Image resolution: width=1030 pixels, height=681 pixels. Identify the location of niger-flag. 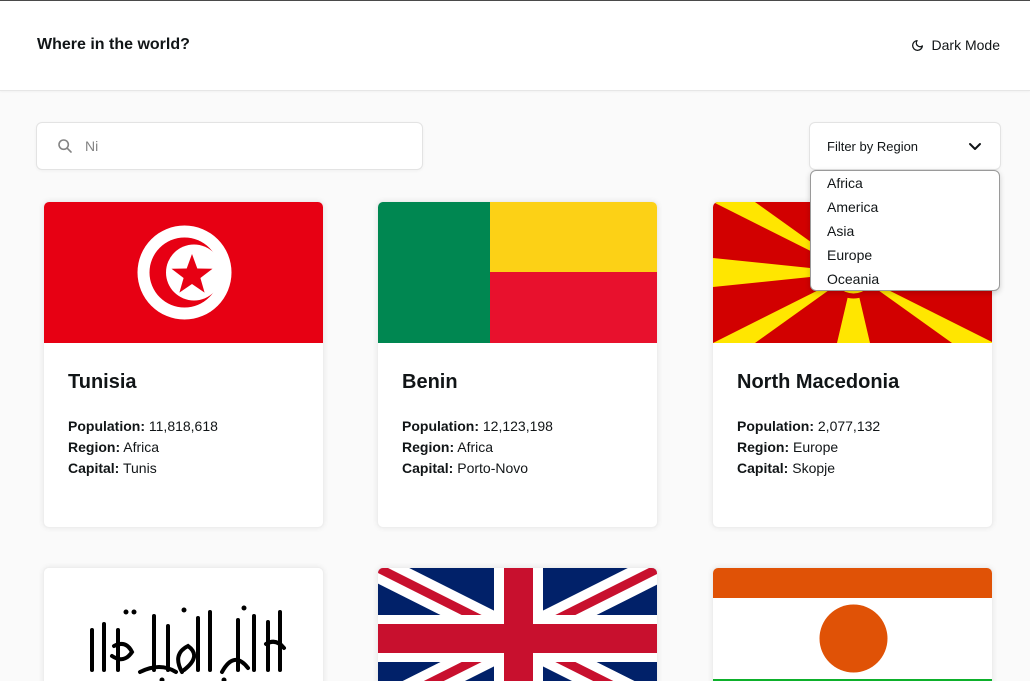
(852, 624).